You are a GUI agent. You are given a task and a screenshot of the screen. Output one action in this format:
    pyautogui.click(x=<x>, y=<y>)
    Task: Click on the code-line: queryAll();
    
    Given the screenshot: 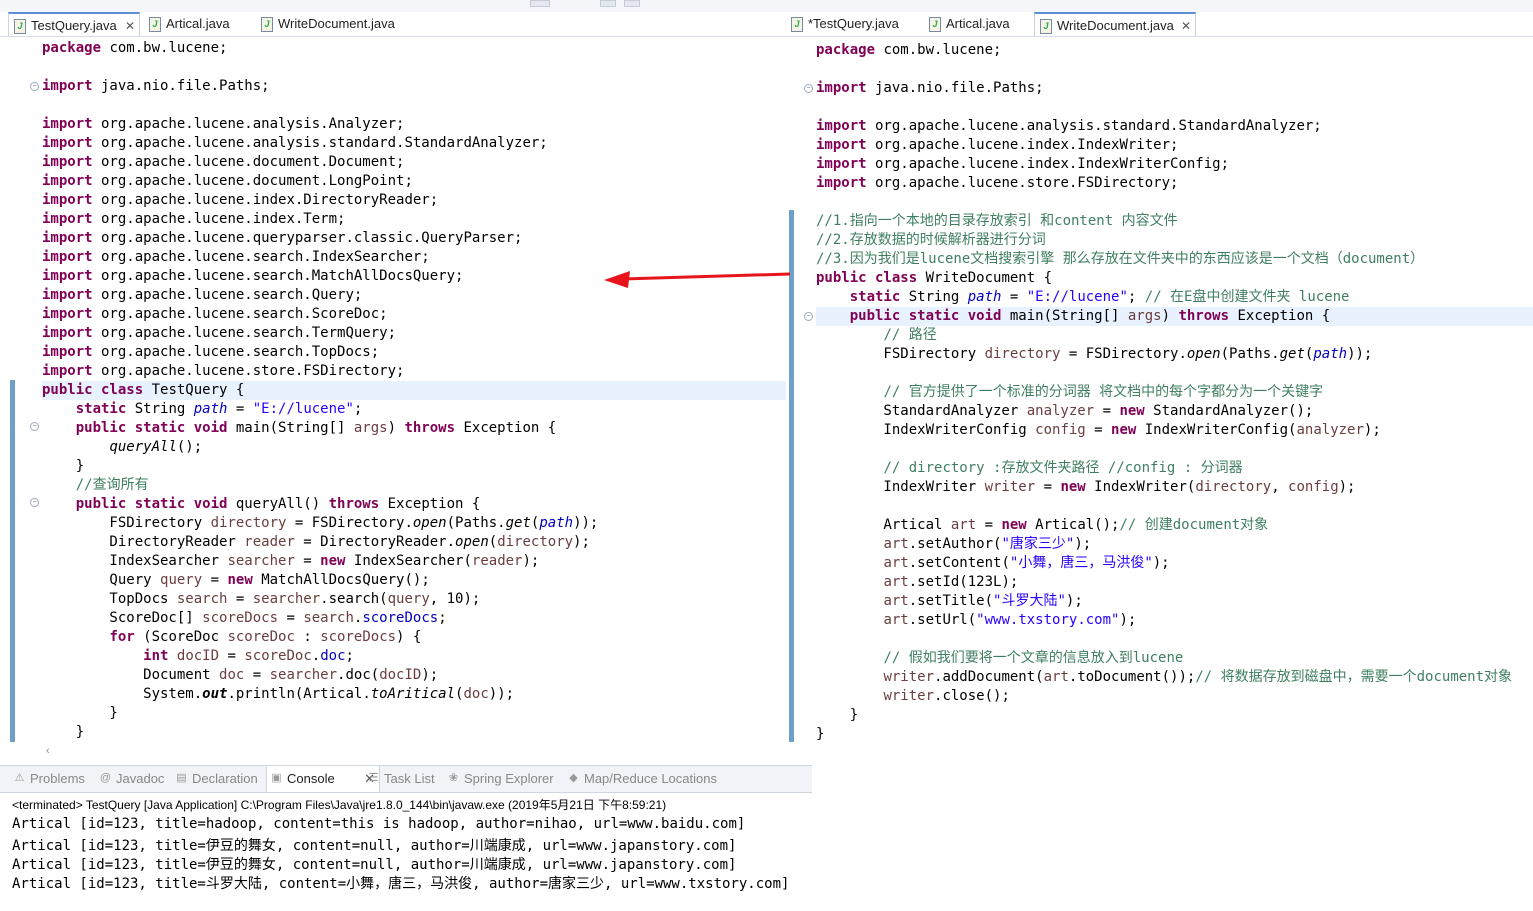 What is the action you would take?
    pyautogui.click(x=122, y=447)
    